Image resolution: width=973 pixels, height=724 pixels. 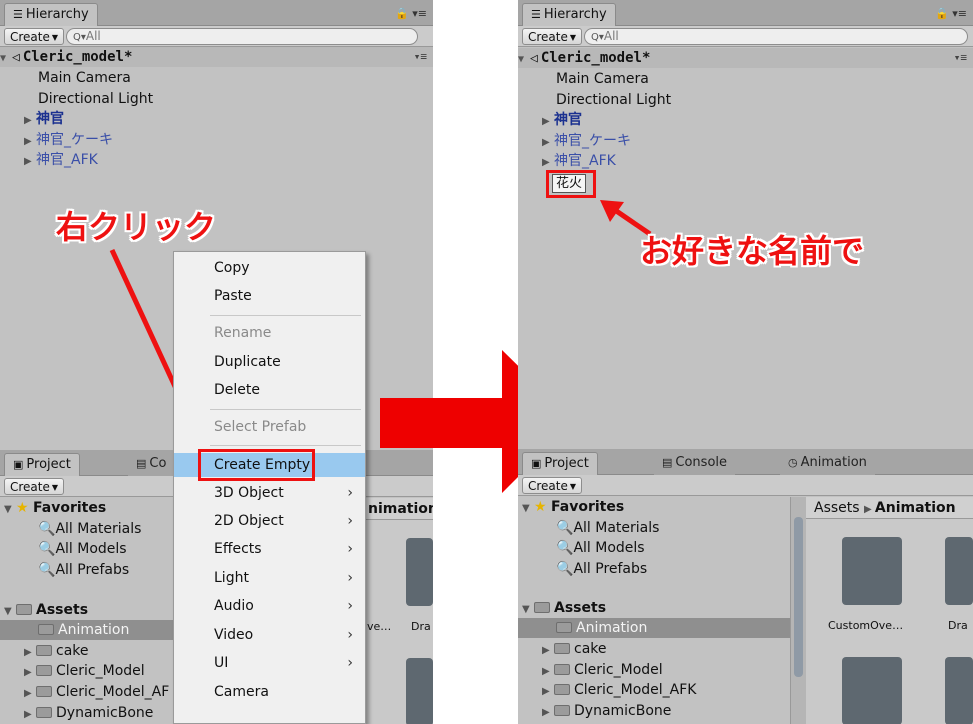 I want to click on menu-item-light: Light ›, so click(x=269, y=578).